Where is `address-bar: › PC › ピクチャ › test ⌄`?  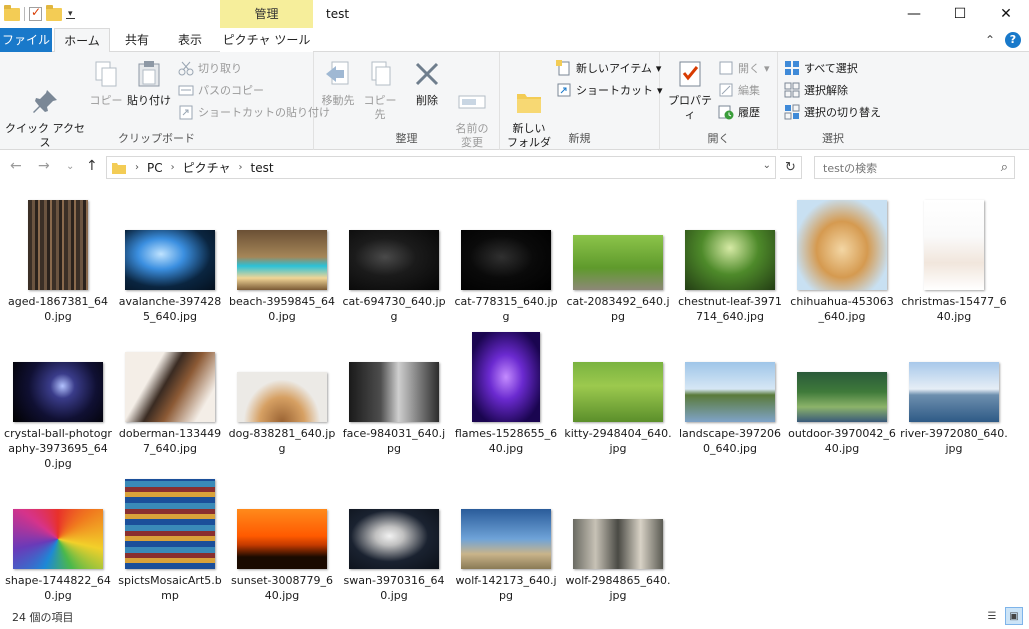 address-bar: › PC › ピクチャ › test ⌄ is located at coordinates (441, 167).